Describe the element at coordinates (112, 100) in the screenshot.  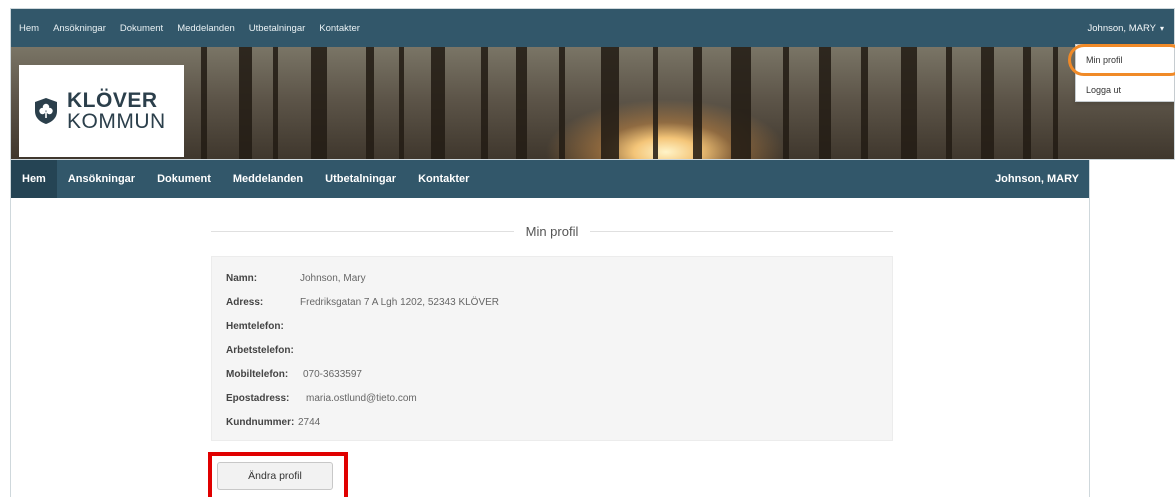
I see `logo-line1: KLÖVER` at that location.